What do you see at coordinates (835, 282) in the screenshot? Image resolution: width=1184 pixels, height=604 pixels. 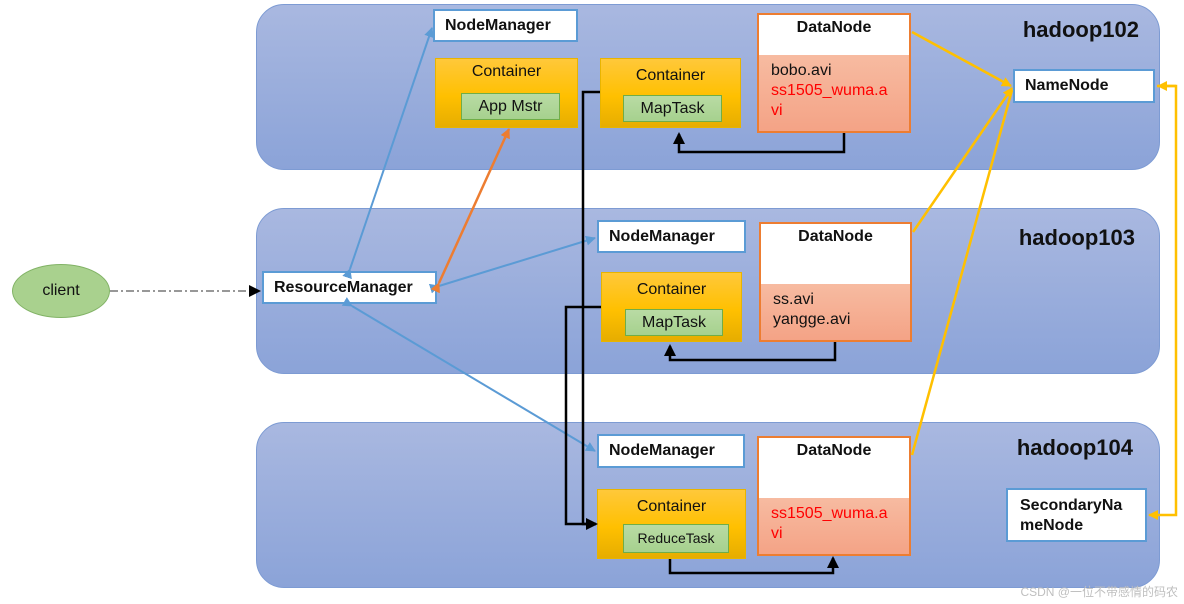 I see `datanode-hadoop103: DataNode ss.avi yangge.avi` at bounding box center [835, 282].